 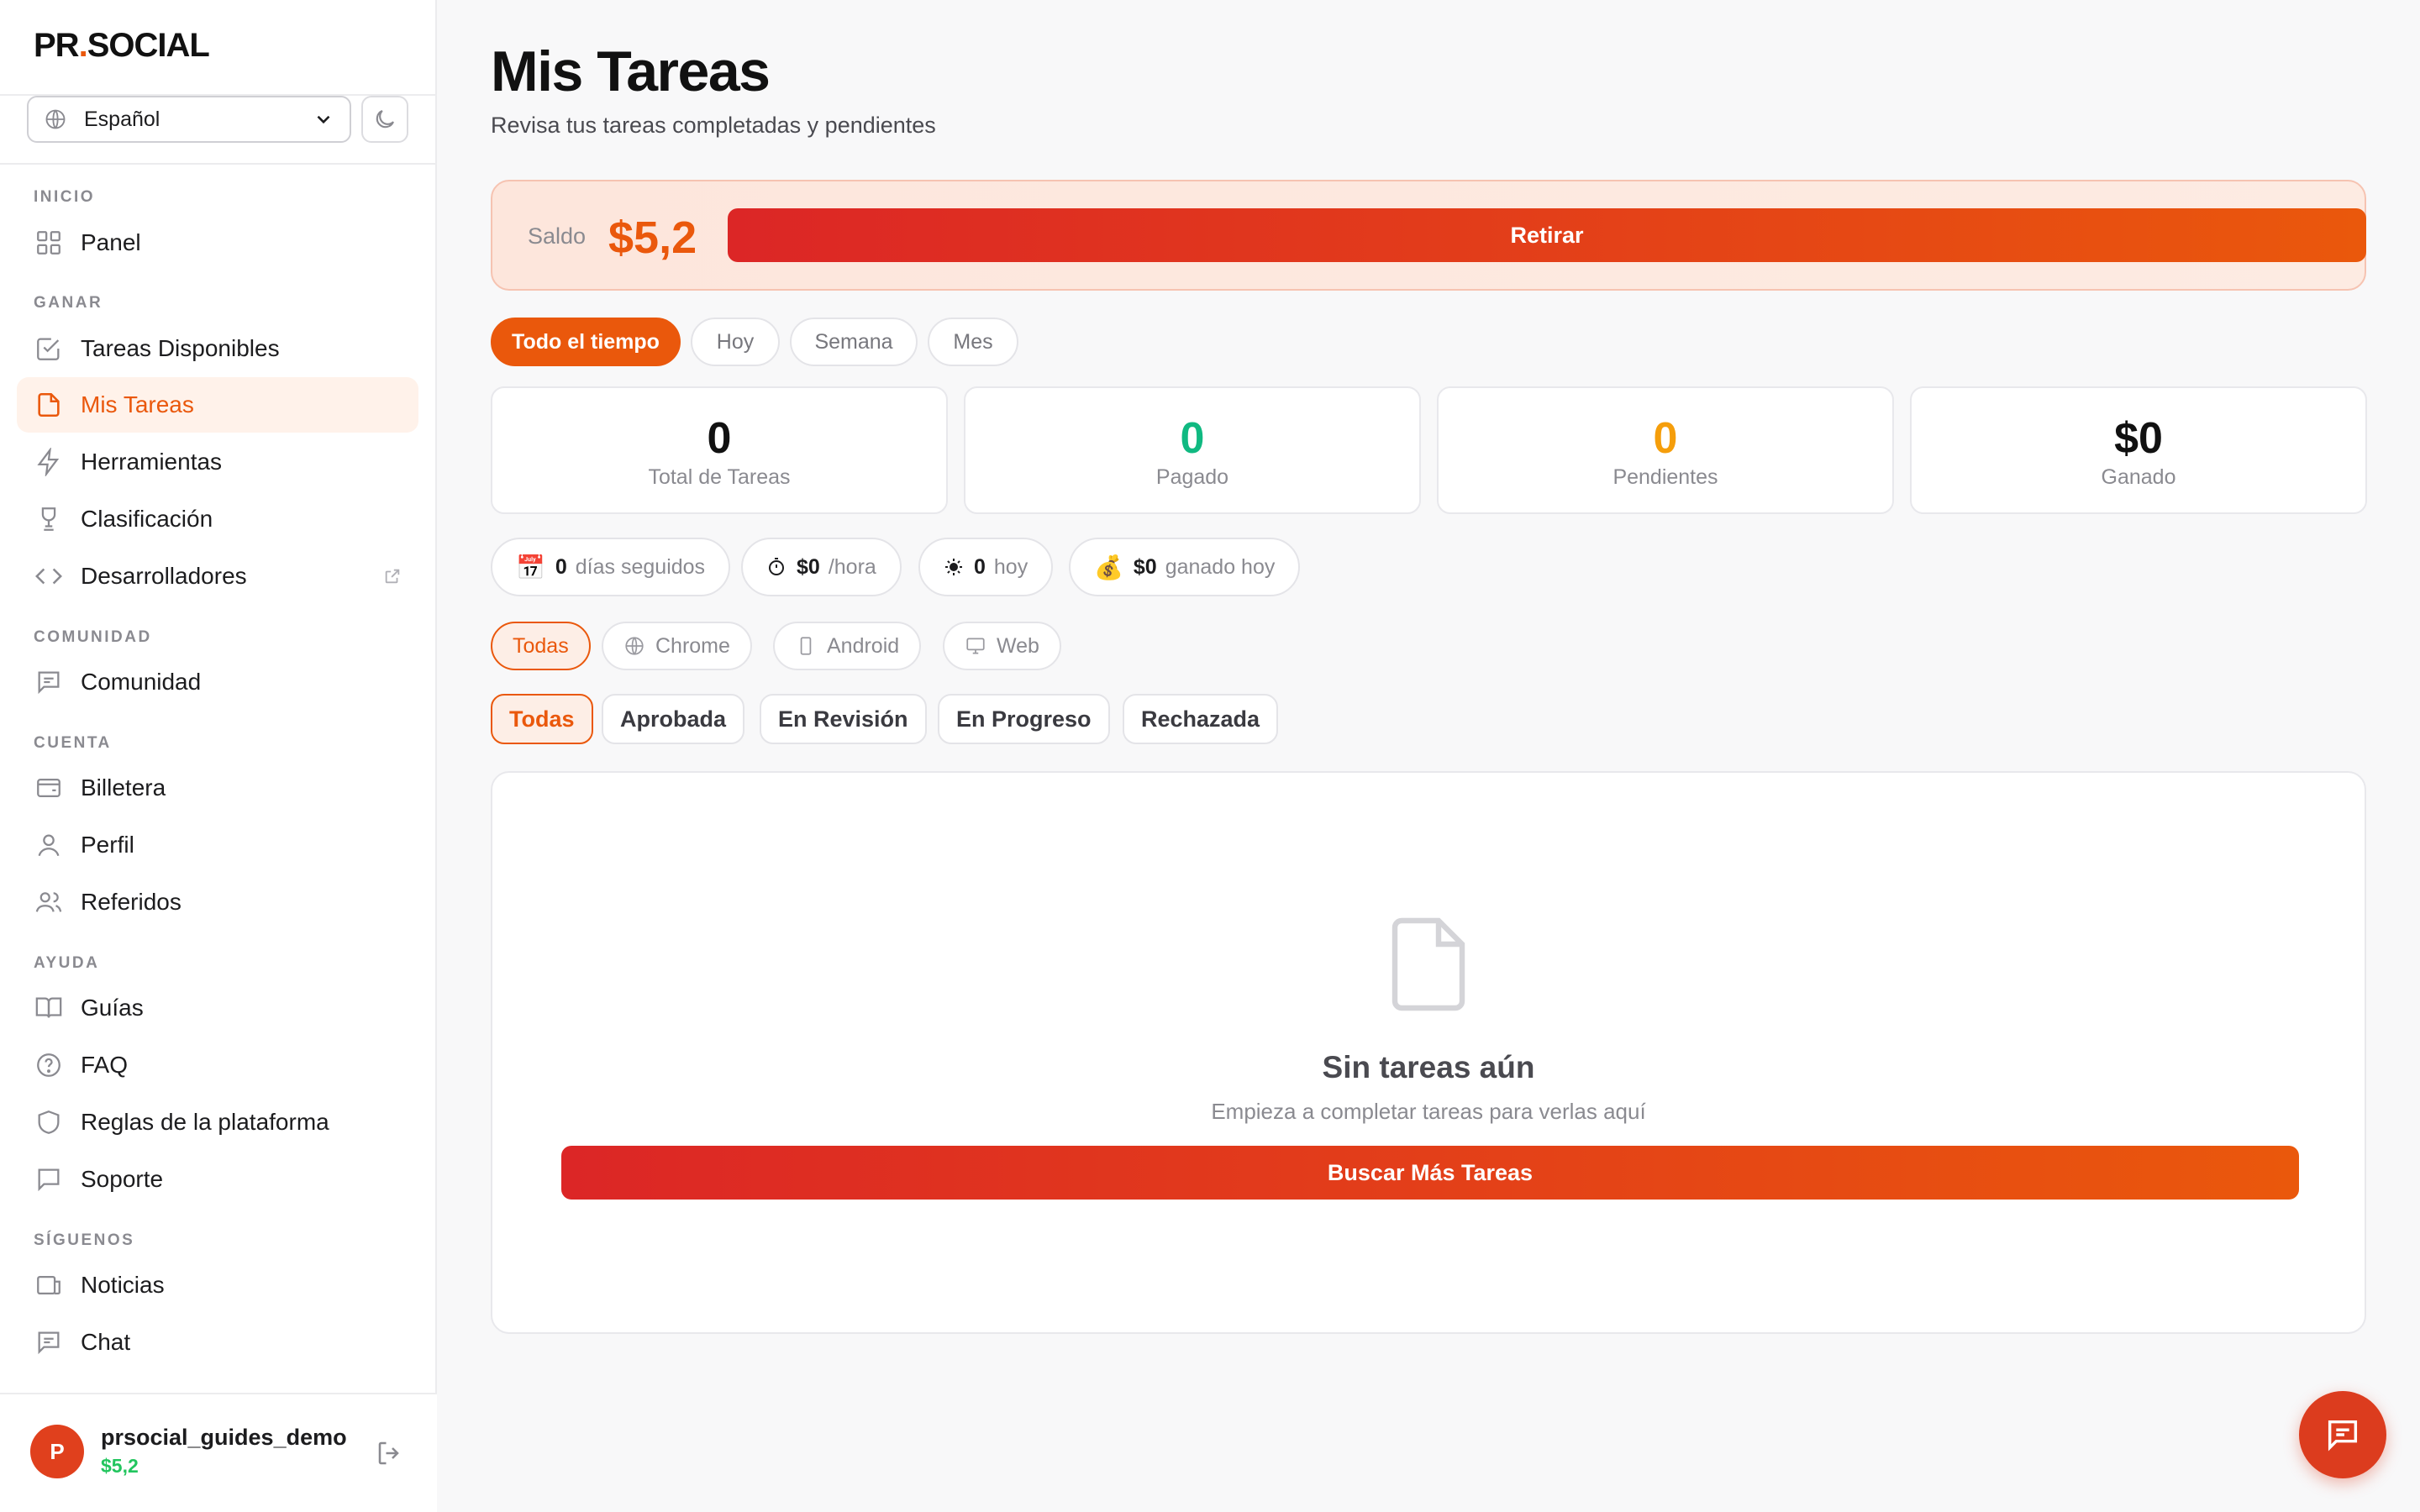 What do you see at coordinates (180, 348) in the screenshot?
I see `sidebar-item-label: Tareas Disponibles` at bounding box center [180, 348].